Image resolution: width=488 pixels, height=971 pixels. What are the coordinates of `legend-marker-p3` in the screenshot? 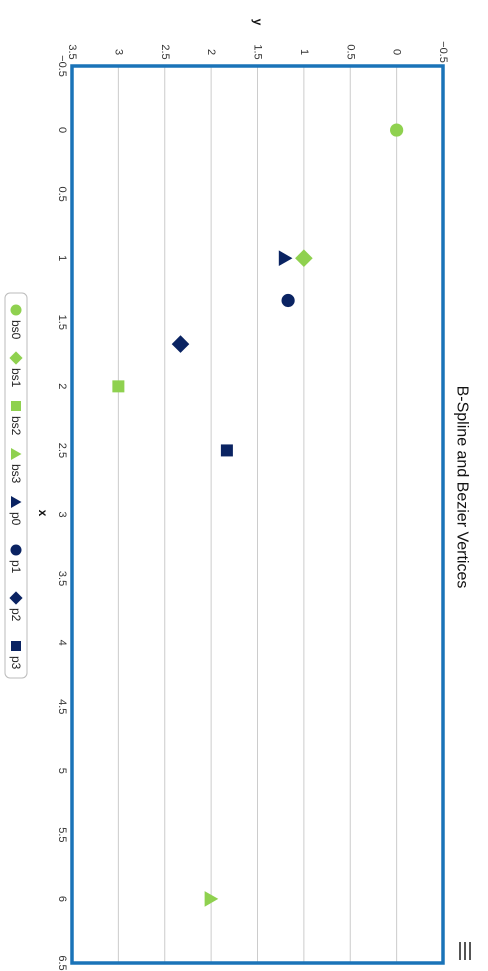 It's located at (16, 646).